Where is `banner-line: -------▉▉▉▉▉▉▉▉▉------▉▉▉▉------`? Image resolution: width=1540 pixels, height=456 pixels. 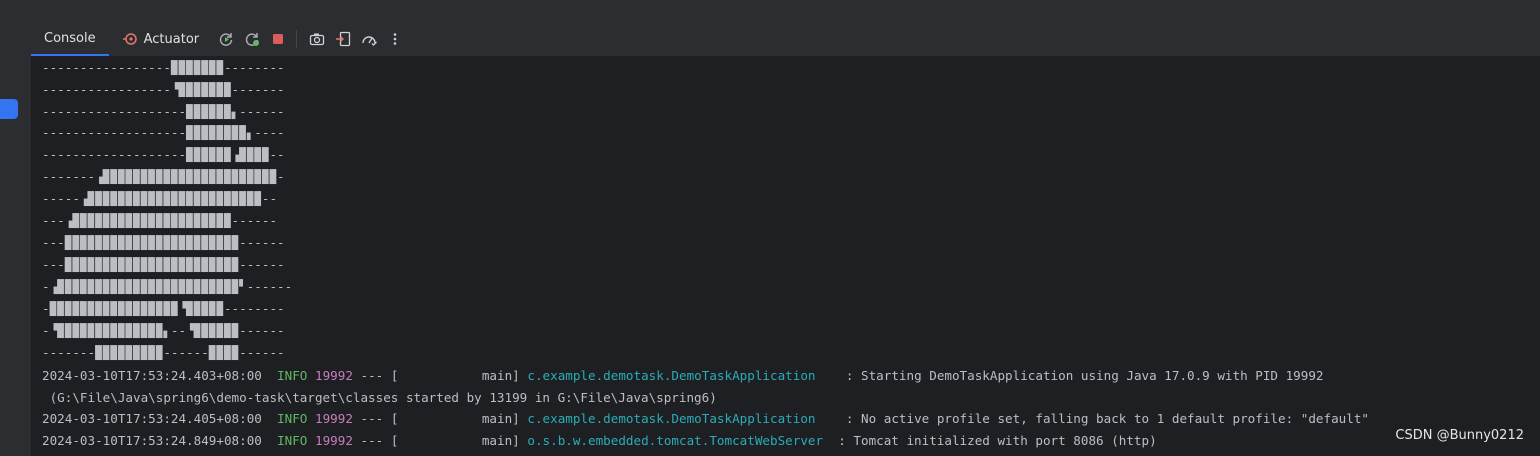
banner-line: -------▉▉▉▉▉▉▉▉▉------▉▉▉▉------ is located at coordinates (163, 352).